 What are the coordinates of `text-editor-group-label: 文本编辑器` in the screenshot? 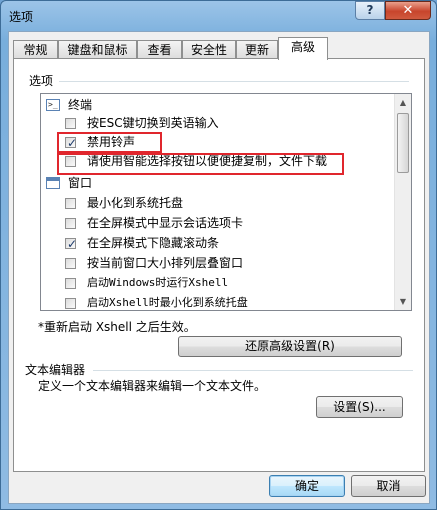 It's located at (55, 370).